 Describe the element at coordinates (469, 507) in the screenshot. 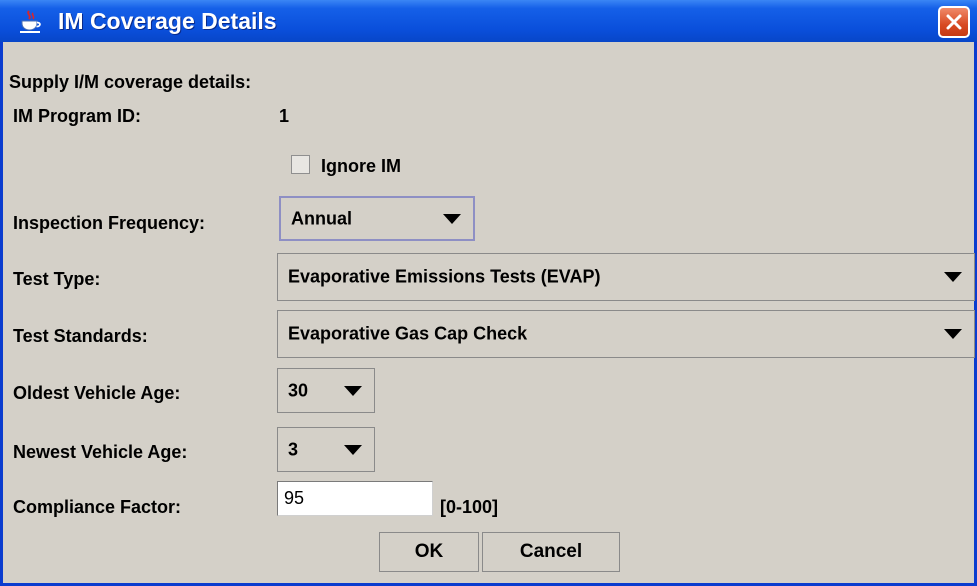

I see `compliance-range-hint: [0-100]` at that location.